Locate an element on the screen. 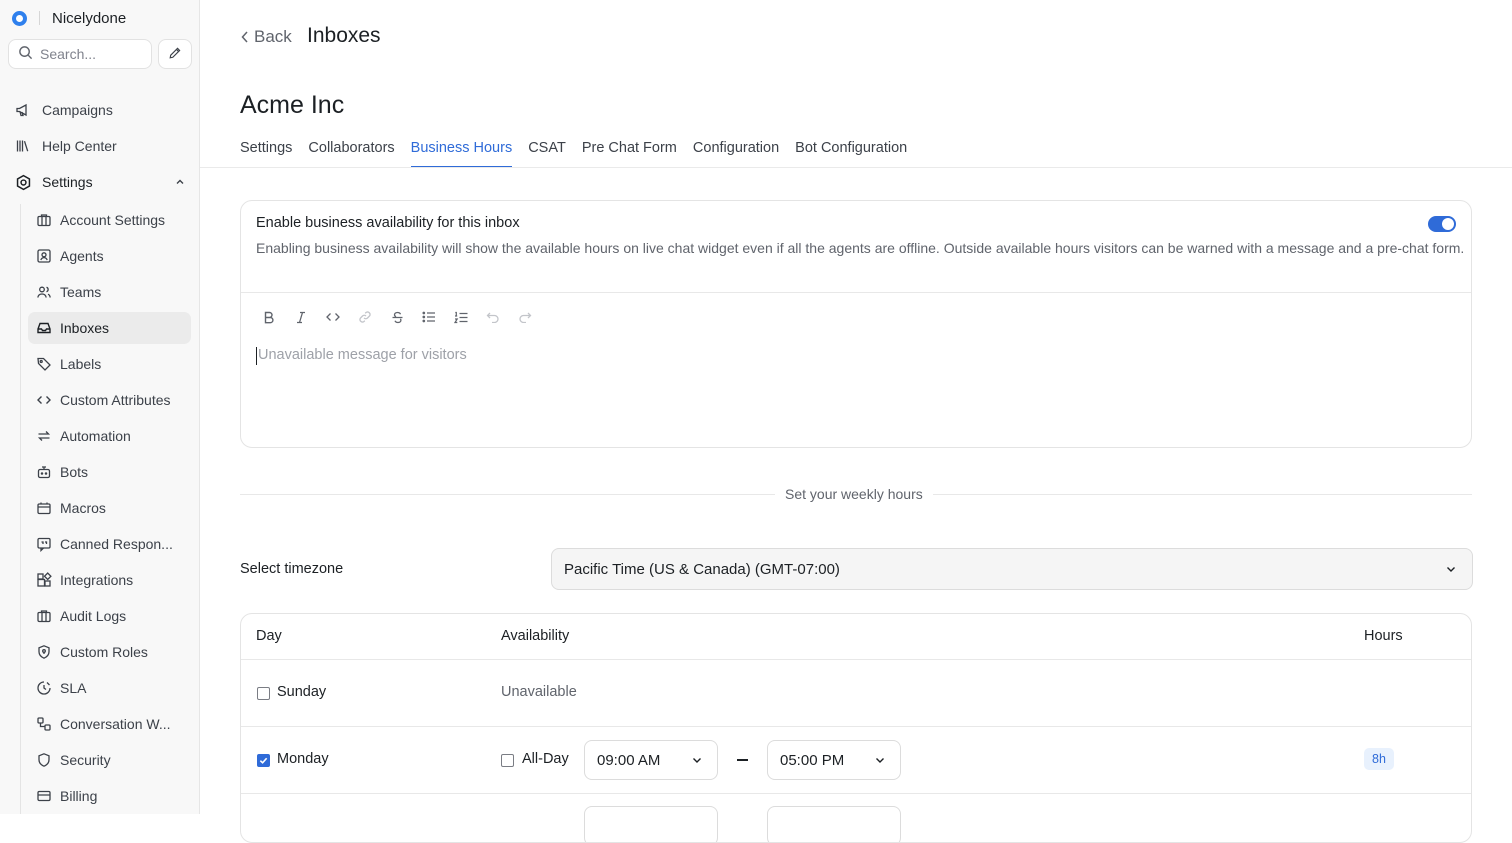  tab-configuration: Configuration is located at coordinates (736, 150).